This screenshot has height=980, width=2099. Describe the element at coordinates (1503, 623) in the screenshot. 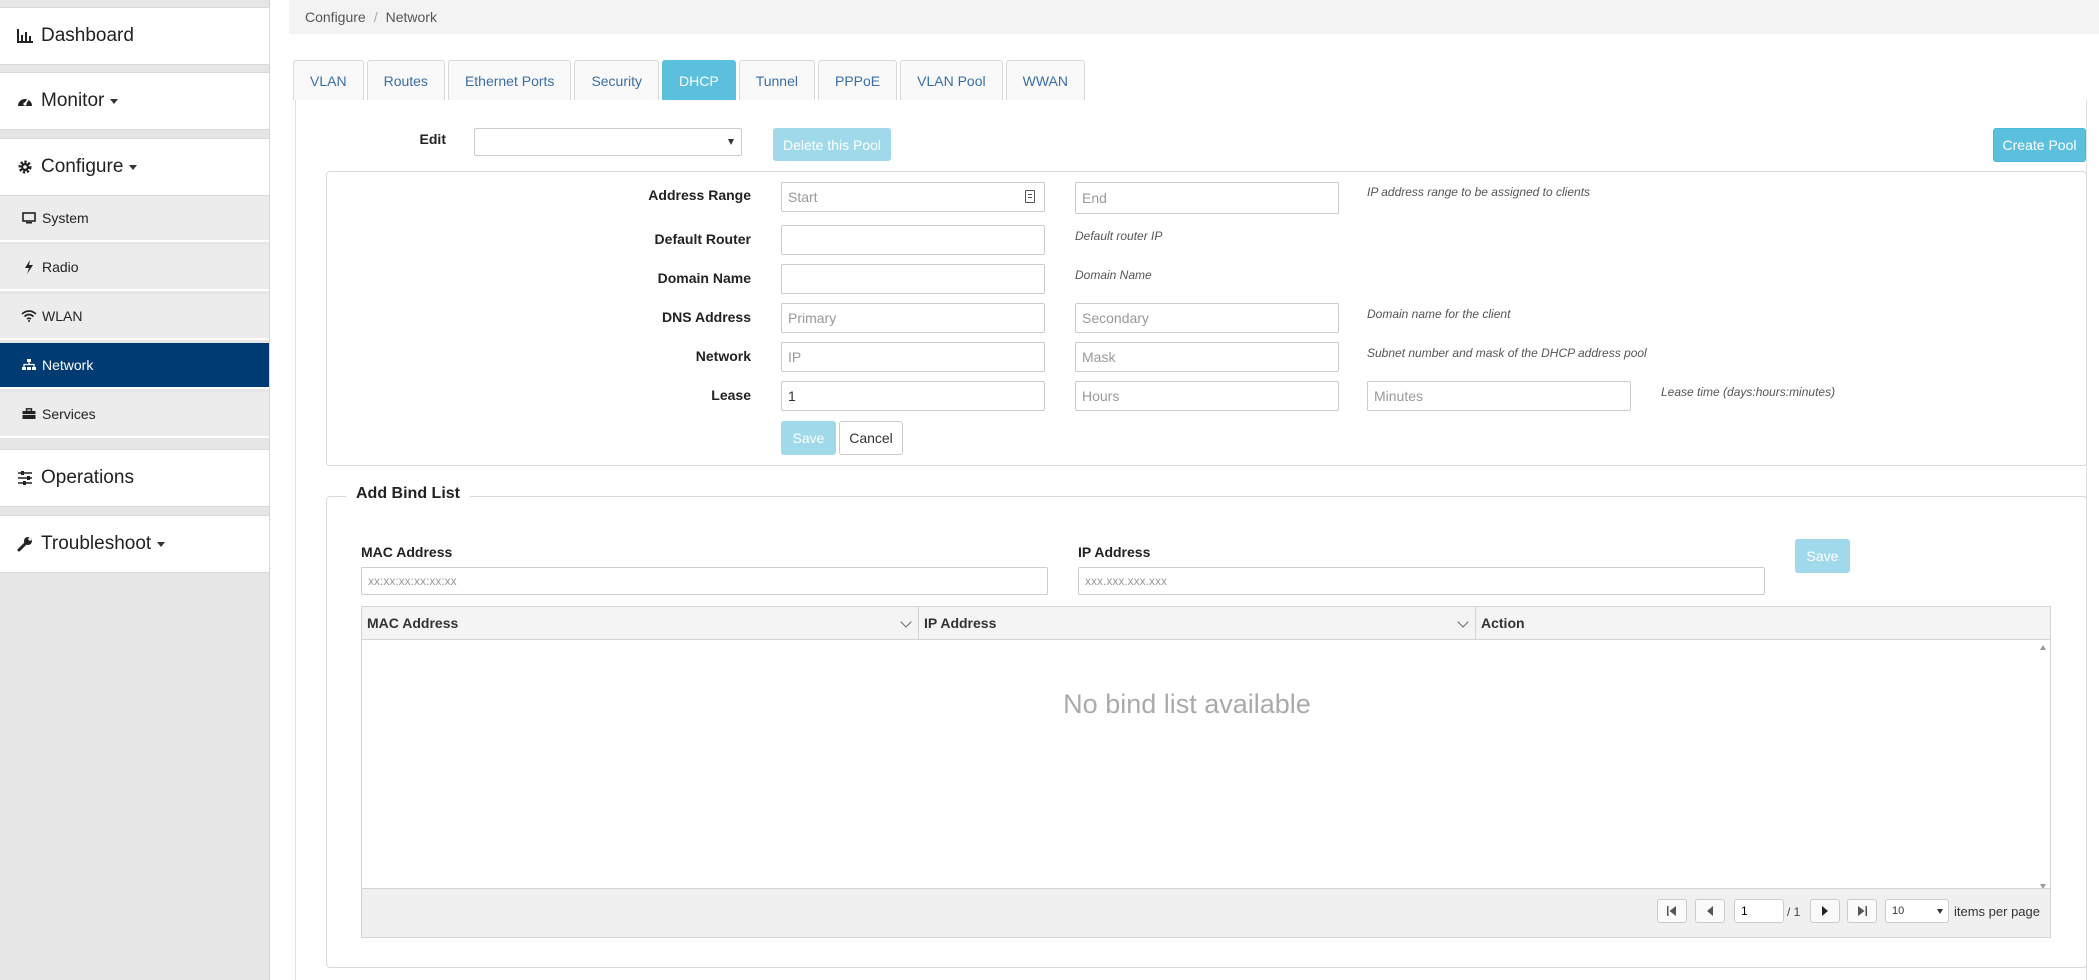

I see `column-header-label: Action` at that location.